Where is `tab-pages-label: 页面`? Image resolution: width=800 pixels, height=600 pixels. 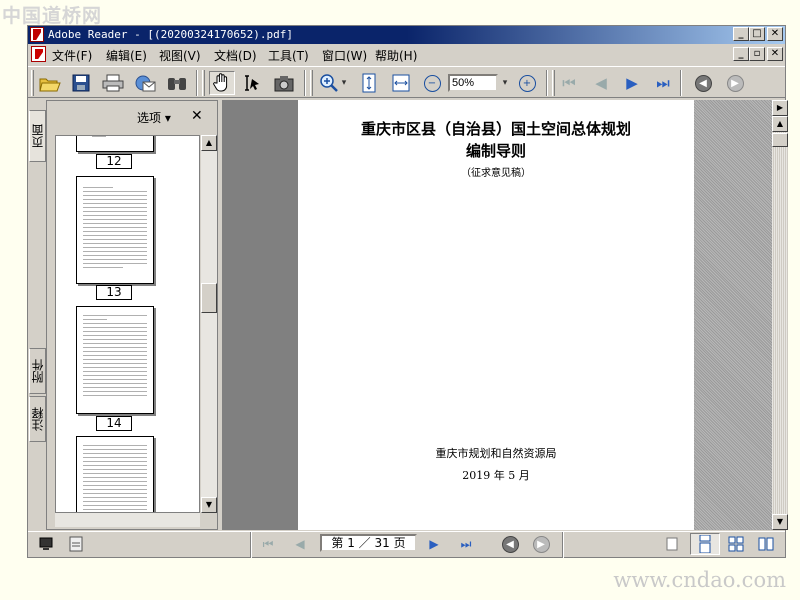
tab-pages-label: 页面 is located at coordinates (38, 136).